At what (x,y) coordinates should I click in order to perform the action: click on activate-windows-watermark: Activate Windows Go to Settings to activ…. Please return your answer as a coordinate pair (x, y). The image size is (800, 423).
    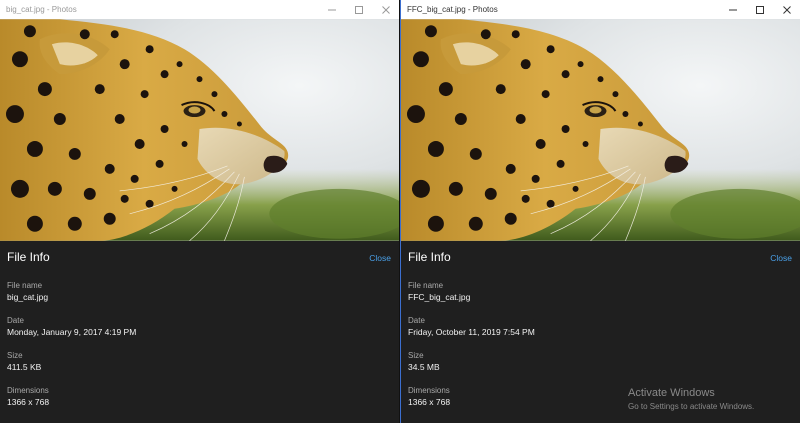
    Looking at the image, I should click on (691, 399).